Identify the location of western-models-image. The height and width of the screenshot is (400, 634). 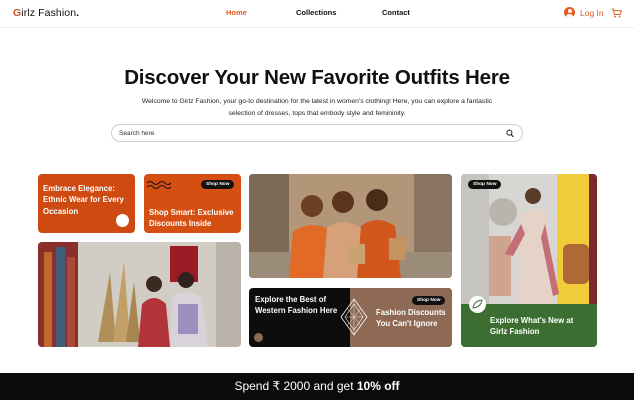
(350, 226).